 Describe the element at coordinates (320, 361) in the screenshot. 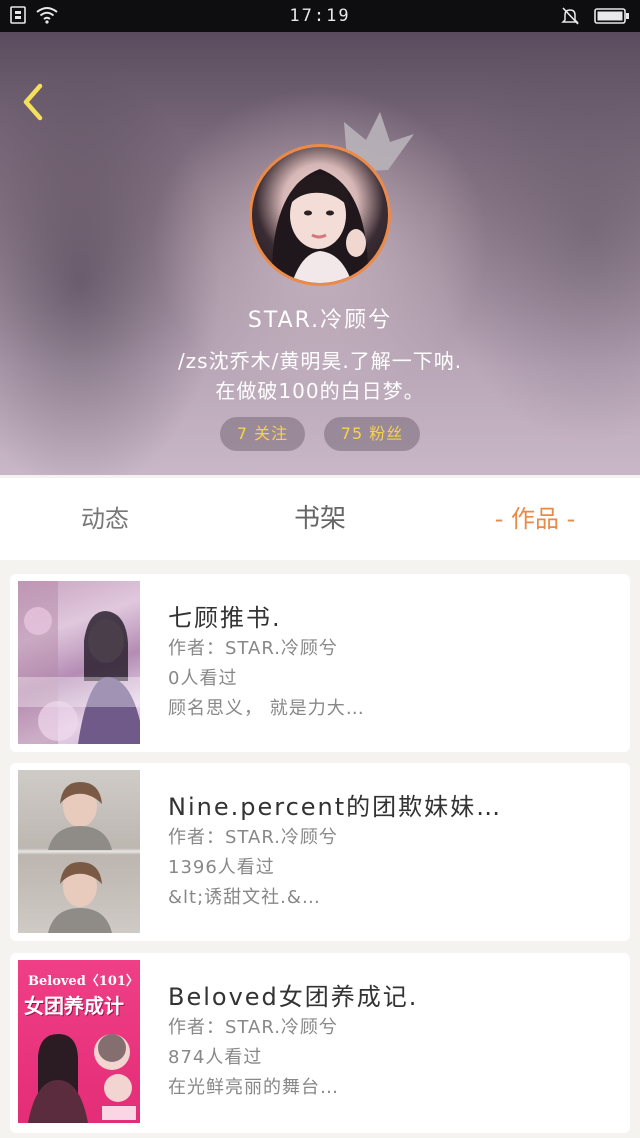

I see `profile-bio-line-1: /zs沈乔木/黄明昊.了解一下呐.` at that location.